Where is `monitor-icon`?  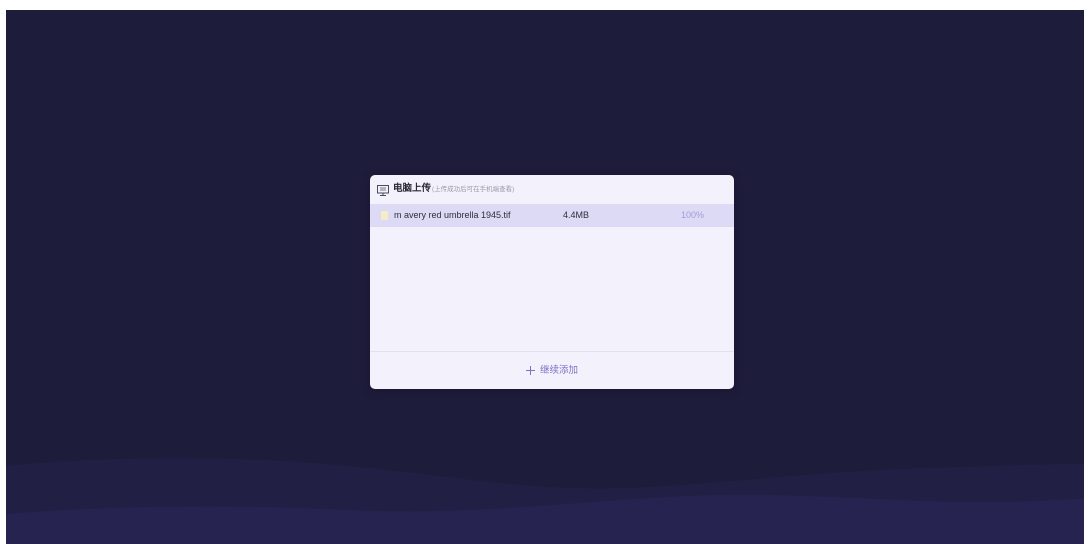 monitor-icon is located at coordinates (383, 190).